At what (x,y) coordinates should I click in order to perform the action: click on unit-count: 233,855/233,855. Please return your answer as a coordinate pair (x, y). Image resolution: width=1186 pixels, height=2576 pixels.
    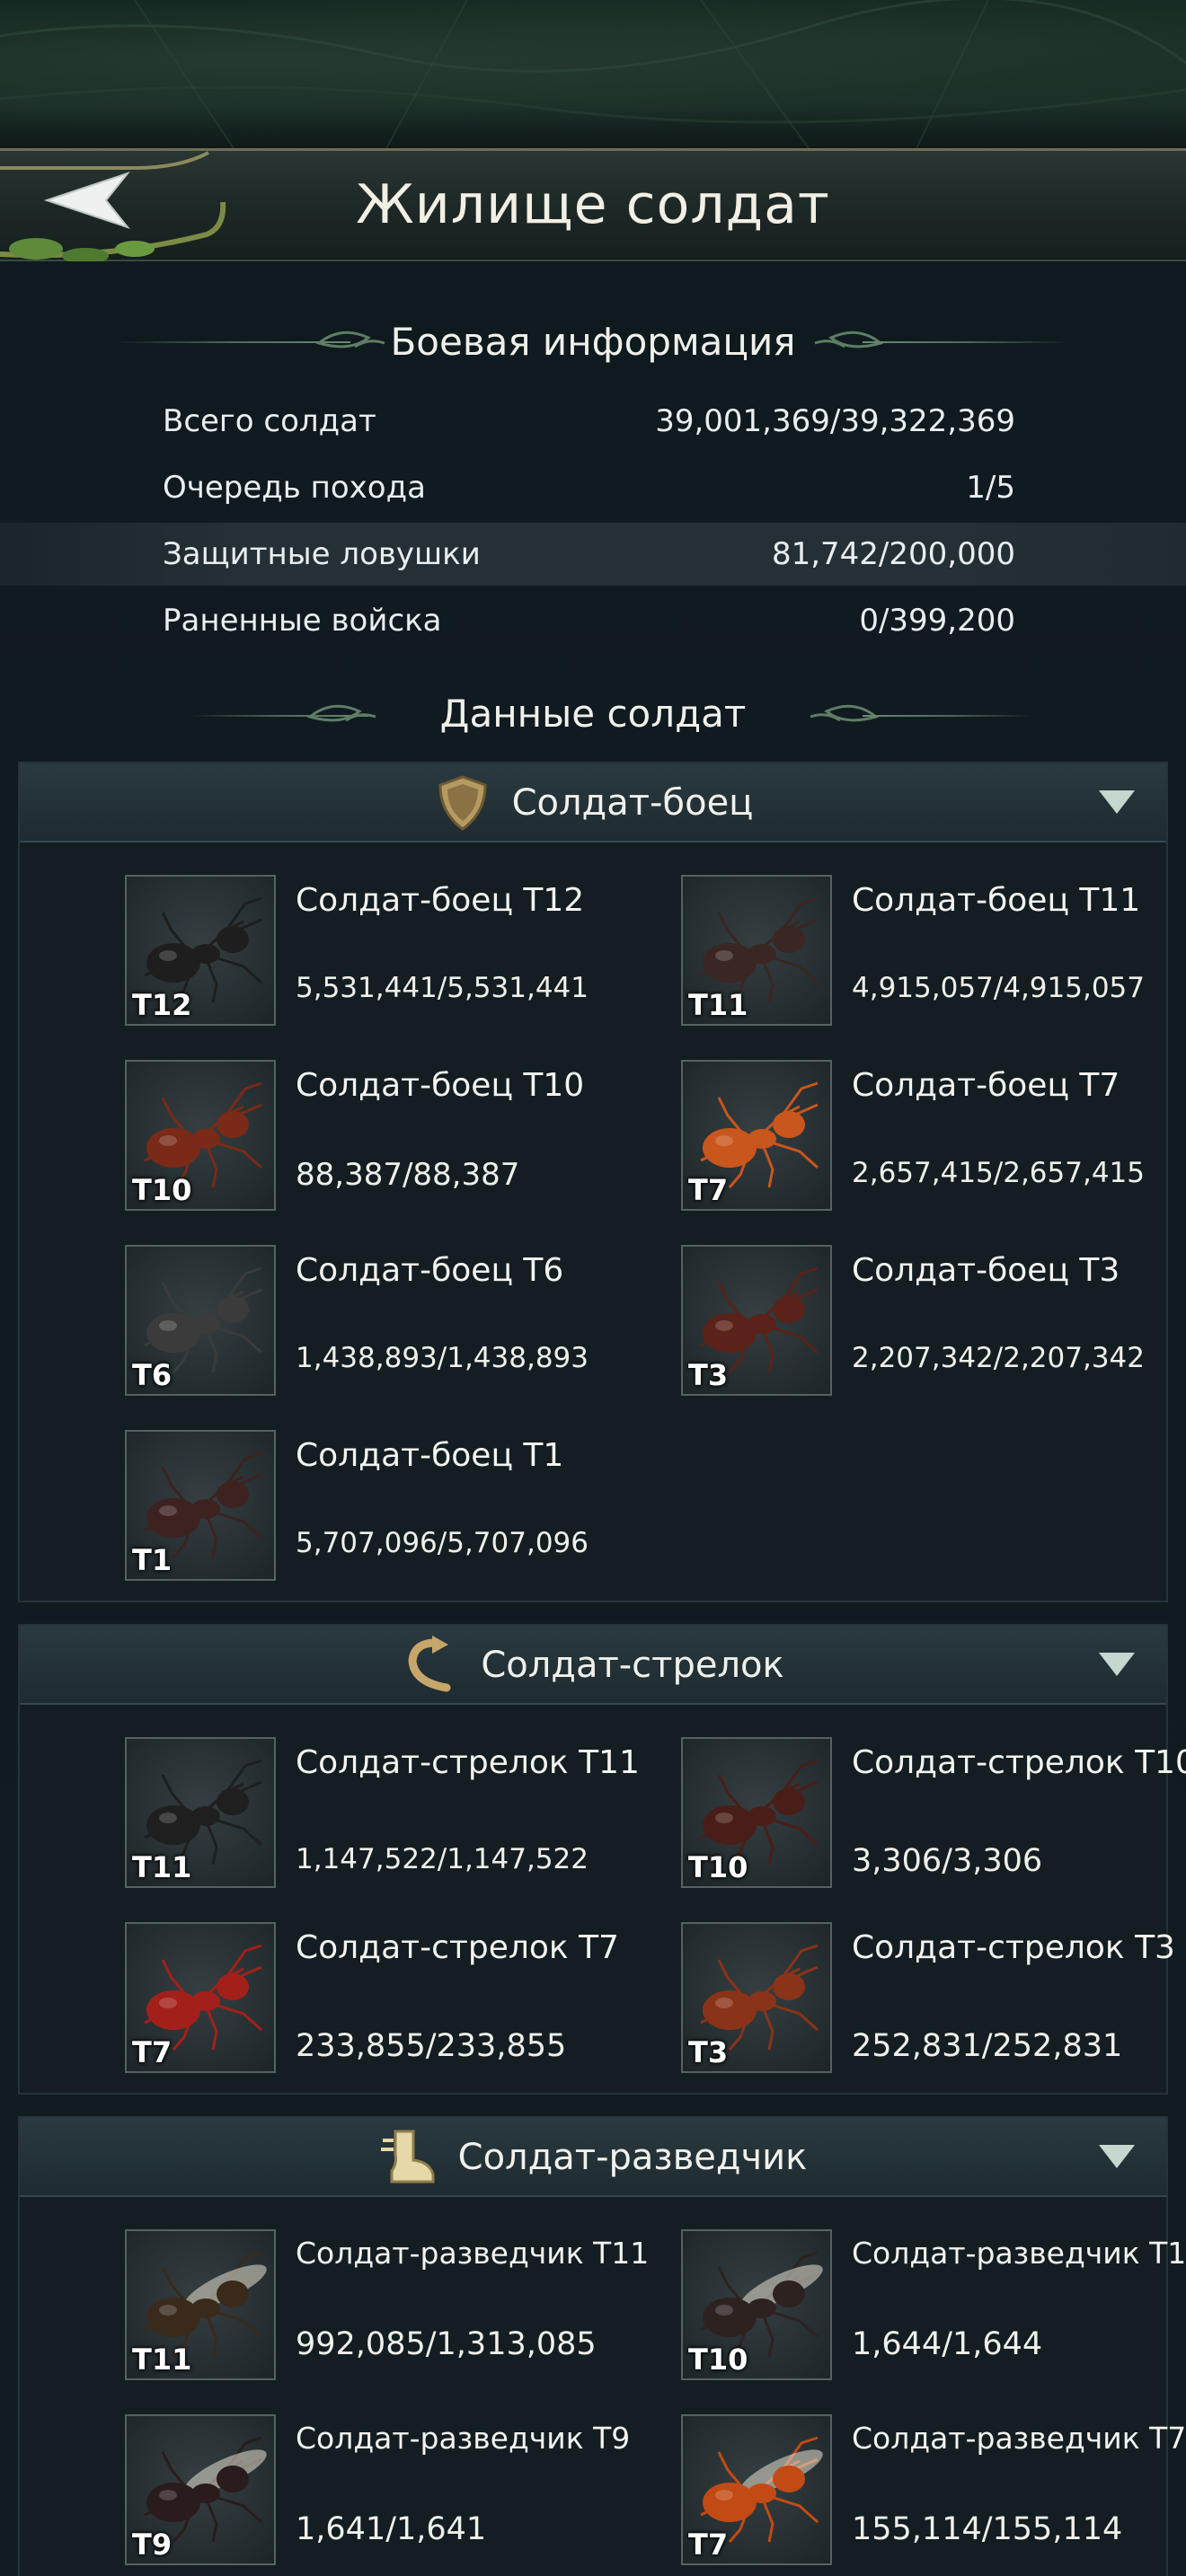
    Looking at the image, I should click on (431, 2046).